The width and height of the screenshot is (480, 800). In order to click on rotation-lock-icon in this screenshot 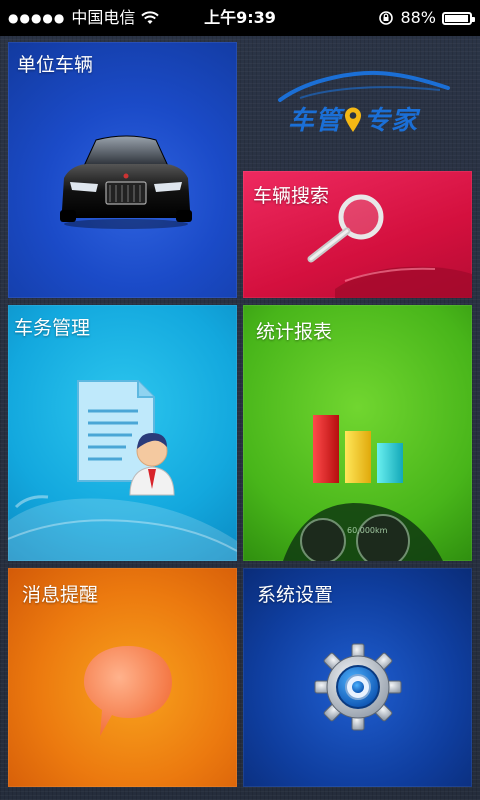, I will do `click(386, 18)`.